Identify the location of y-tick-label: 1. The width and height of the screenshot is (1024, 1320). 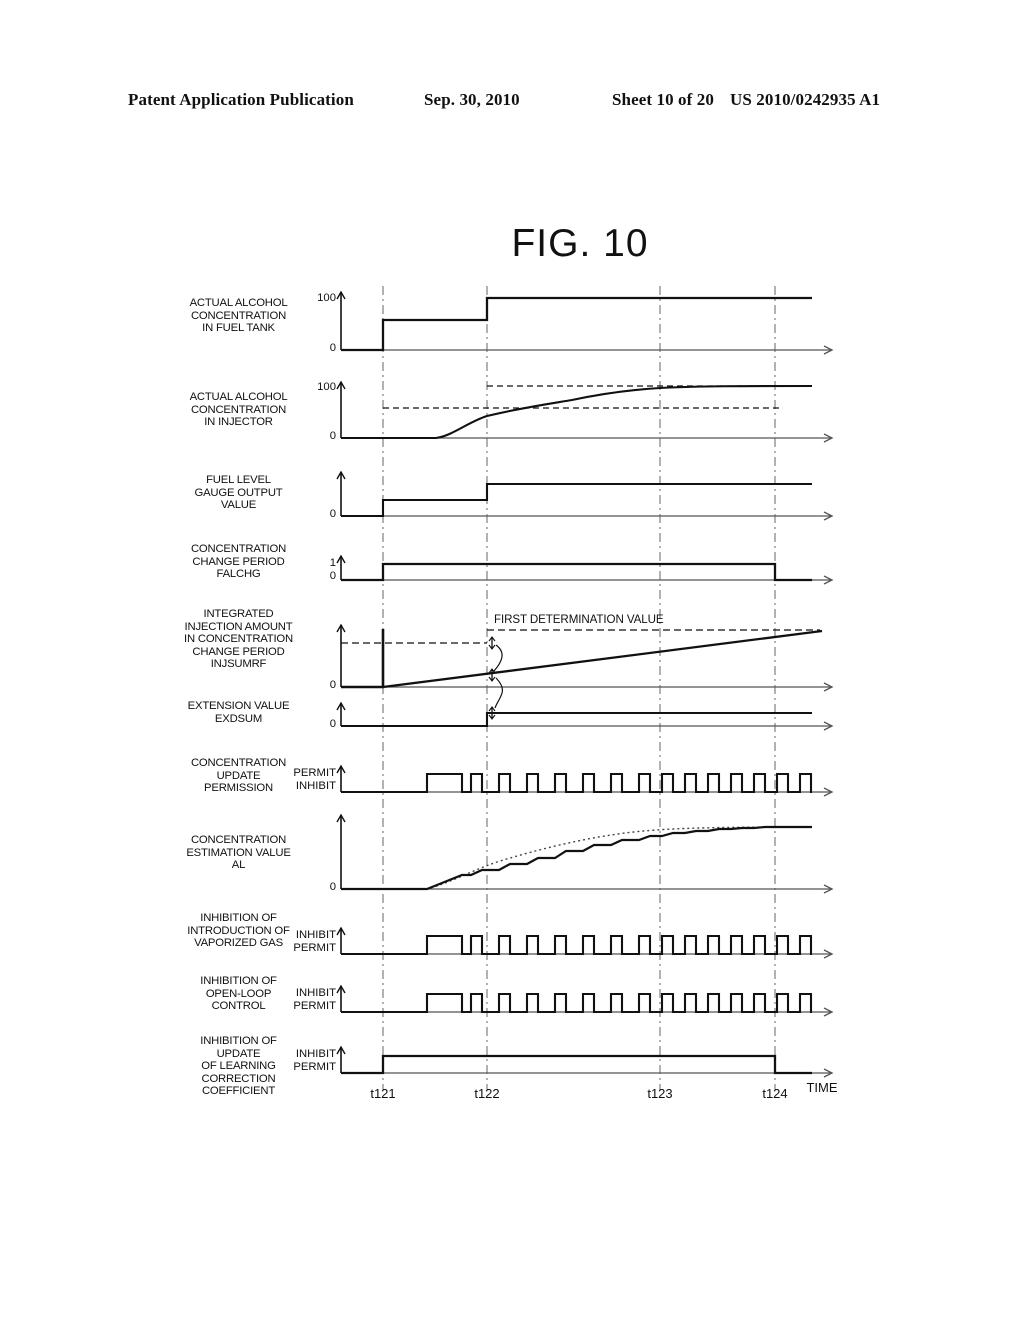
(332, 563).